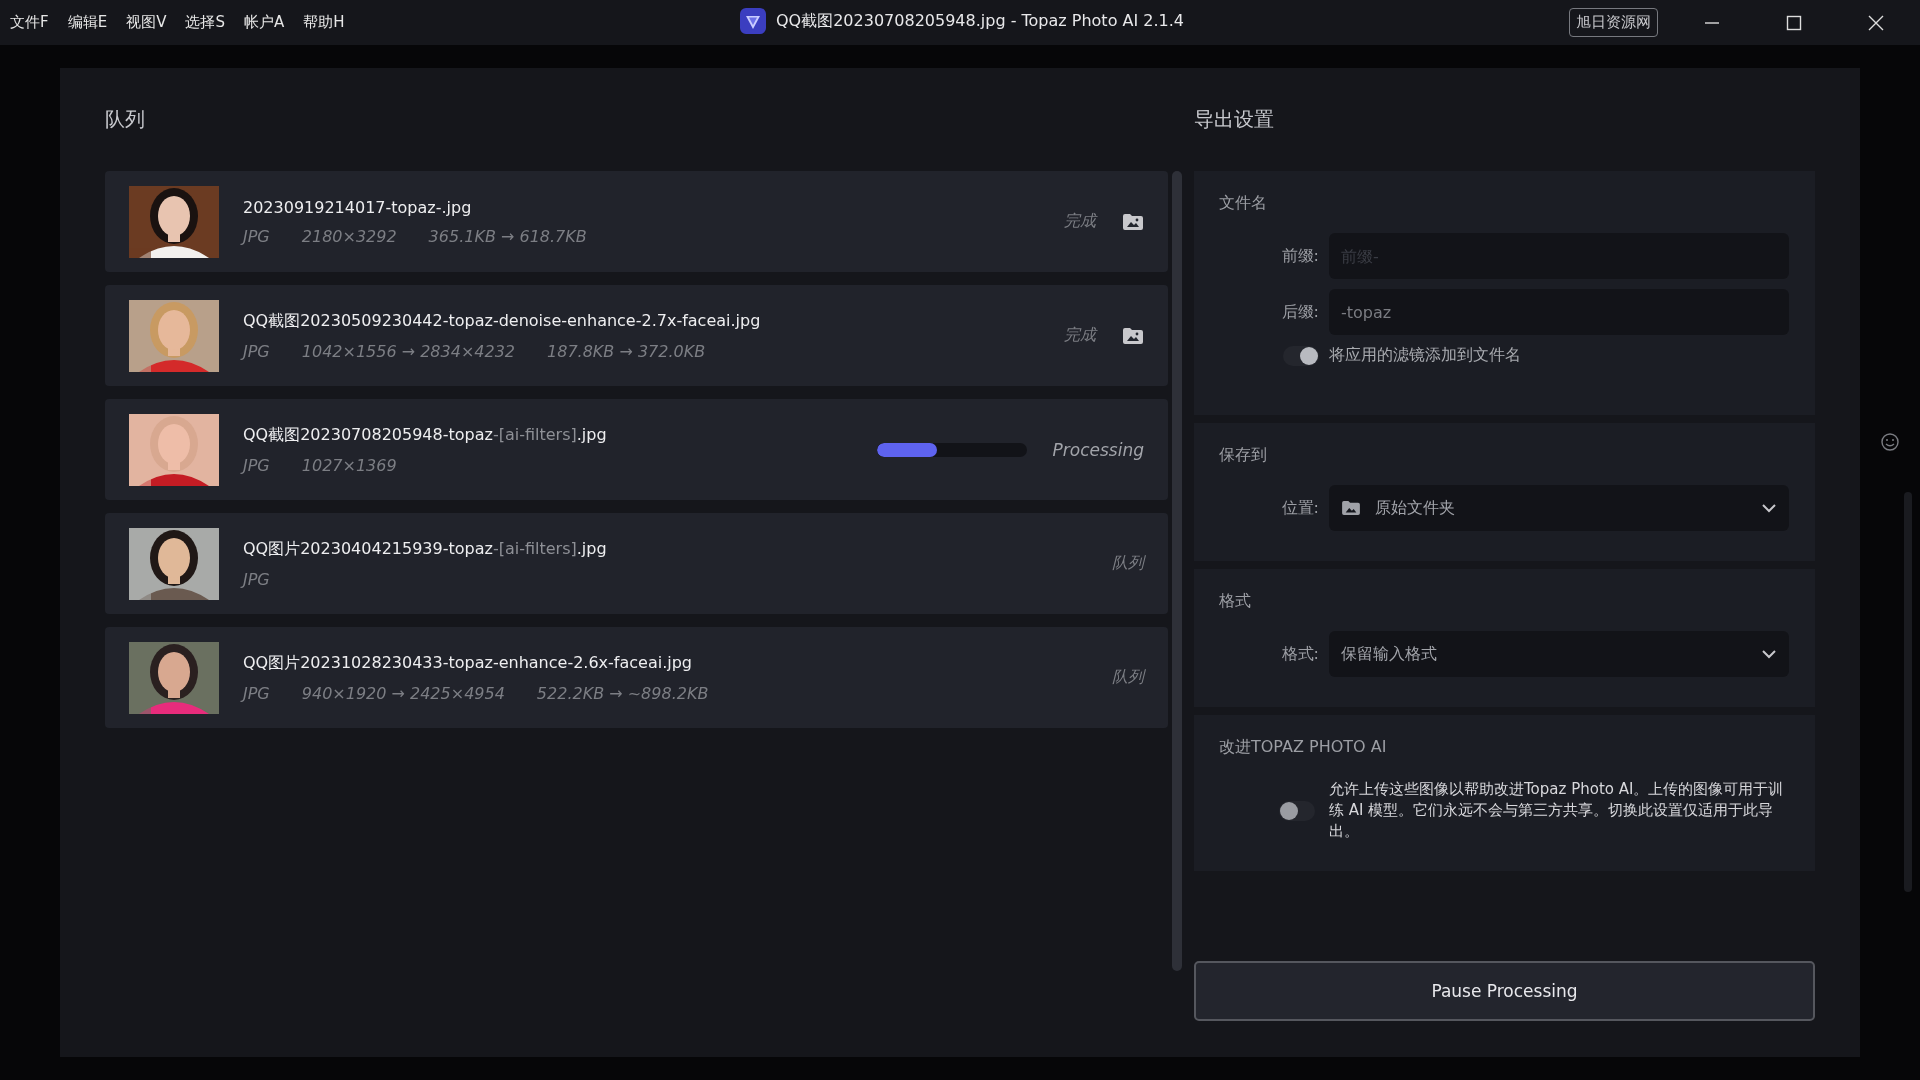 This screenshot has height=1080, width=1920. Describe the element at coordinates (1299, 256) in the screenshot. I see `field-label: 前缀:` at that location.